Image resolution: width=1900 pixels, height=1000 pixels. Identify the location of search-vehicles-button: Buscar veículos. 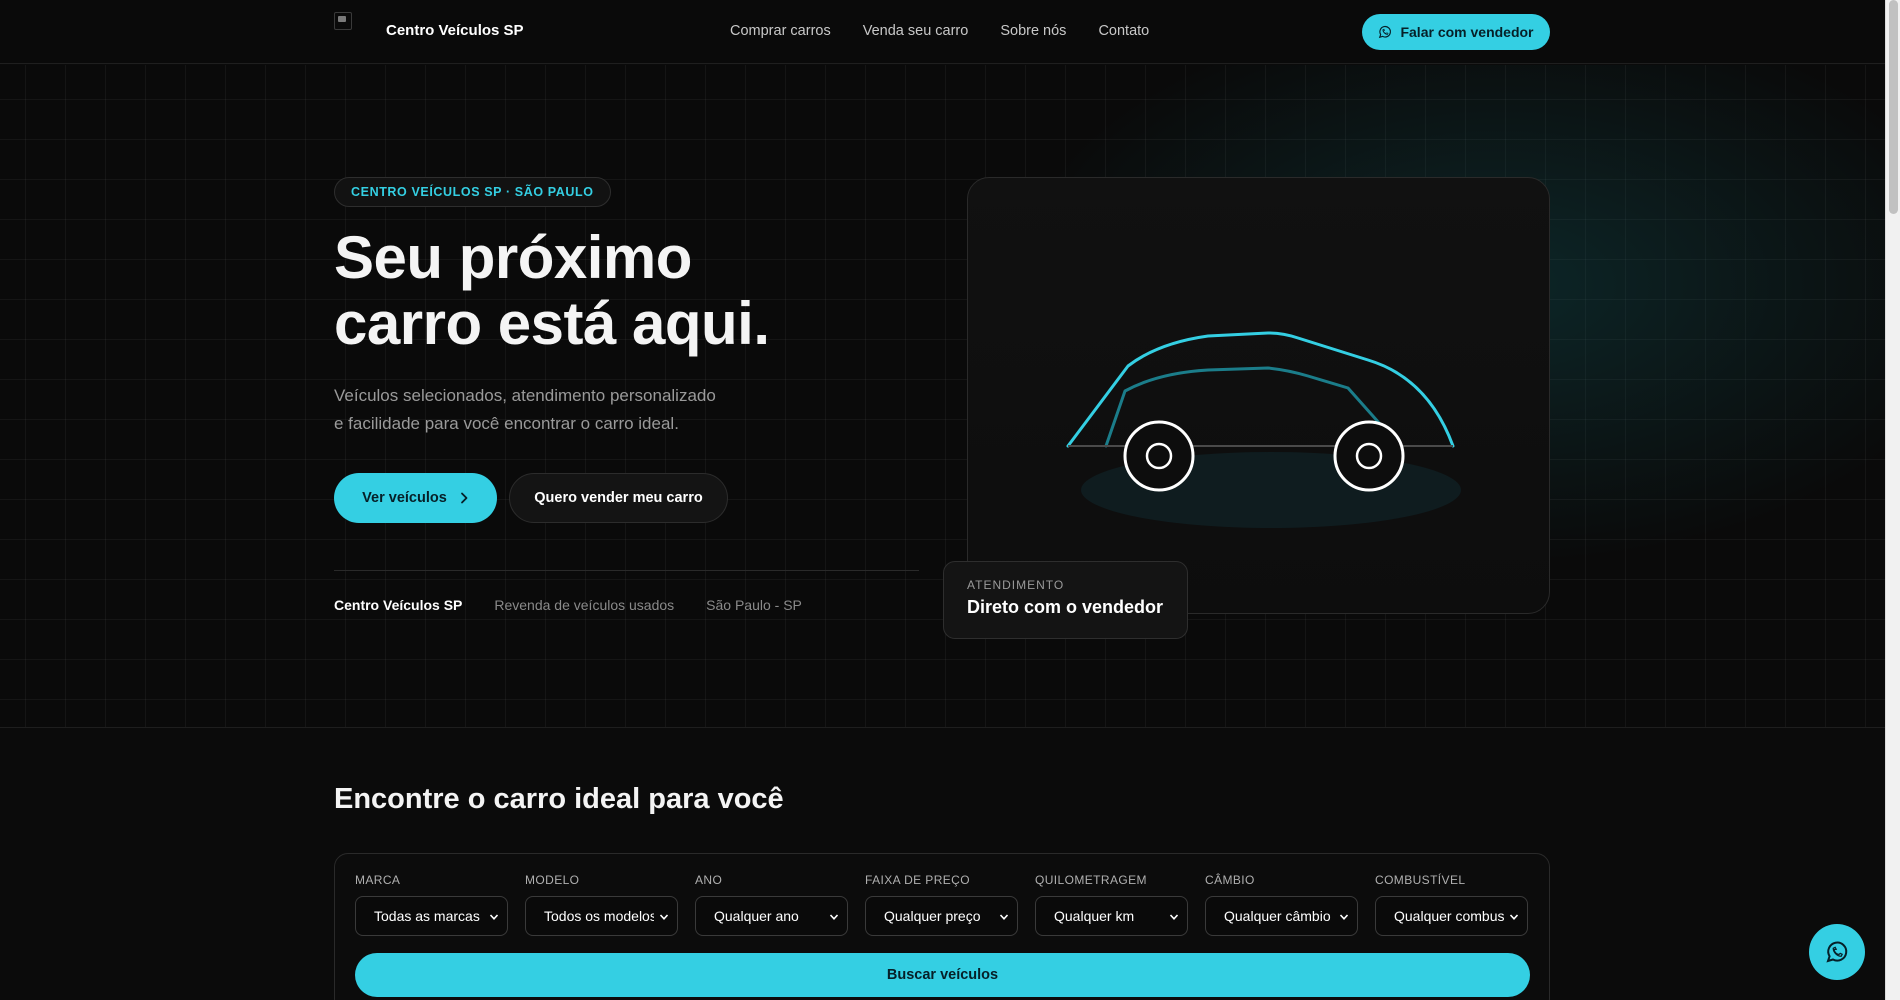
(942, 975).